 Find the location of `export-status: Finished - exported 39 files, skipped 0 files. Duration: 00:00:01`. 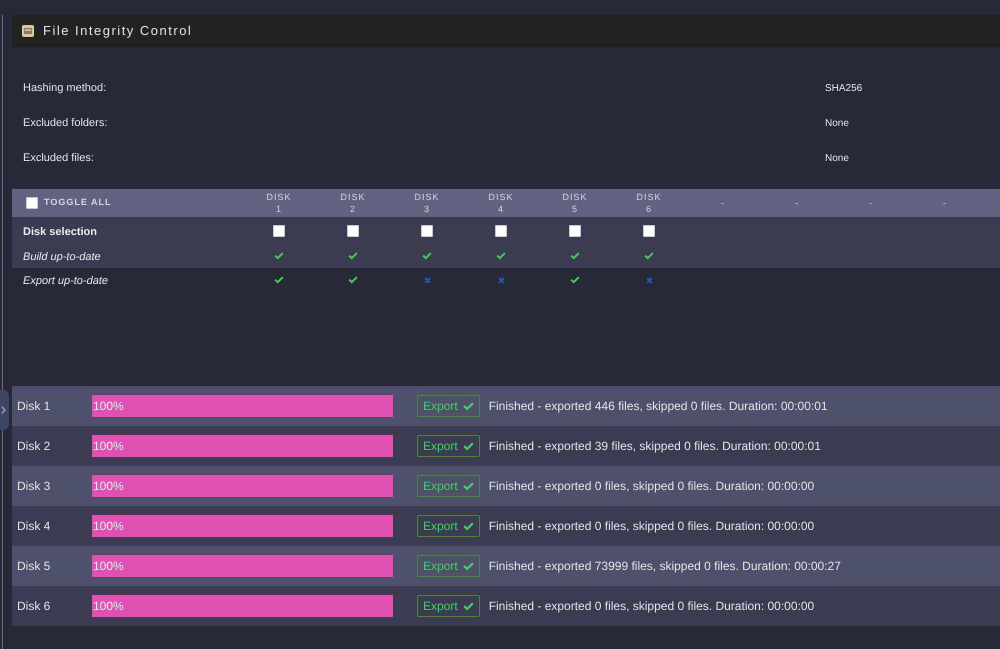

export-status: Finished - exported 39 files, skipped 0 files. Duration: 00:00:01 is located at coordinates (654, 446).